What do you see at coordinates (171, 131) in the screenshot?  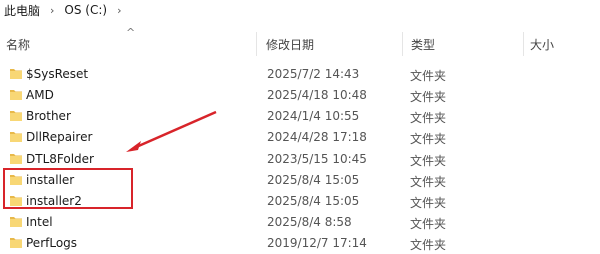 I see `annotation-arrow-icon` at bounding box center [171, 131].